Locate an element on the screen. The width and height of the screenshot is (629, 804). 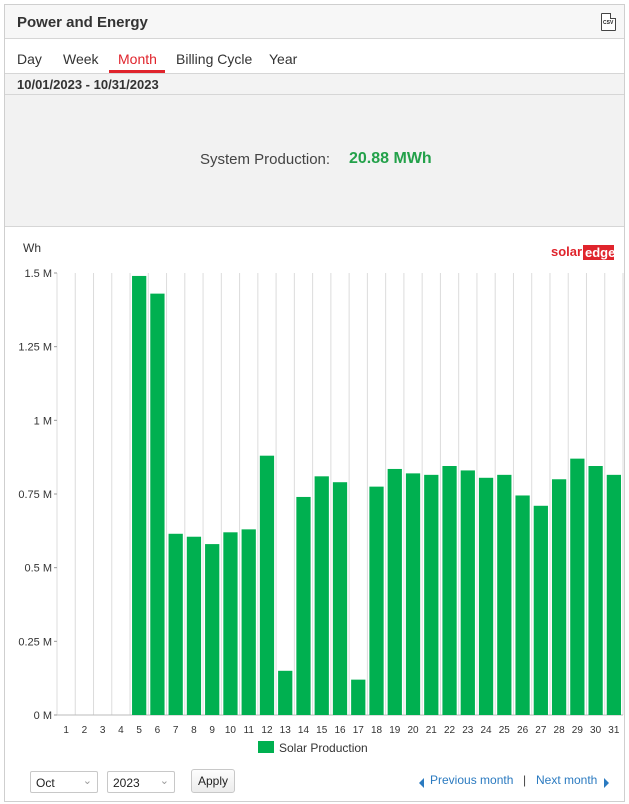
y-tick-label: 1 M is located at coordinates (43, 421).